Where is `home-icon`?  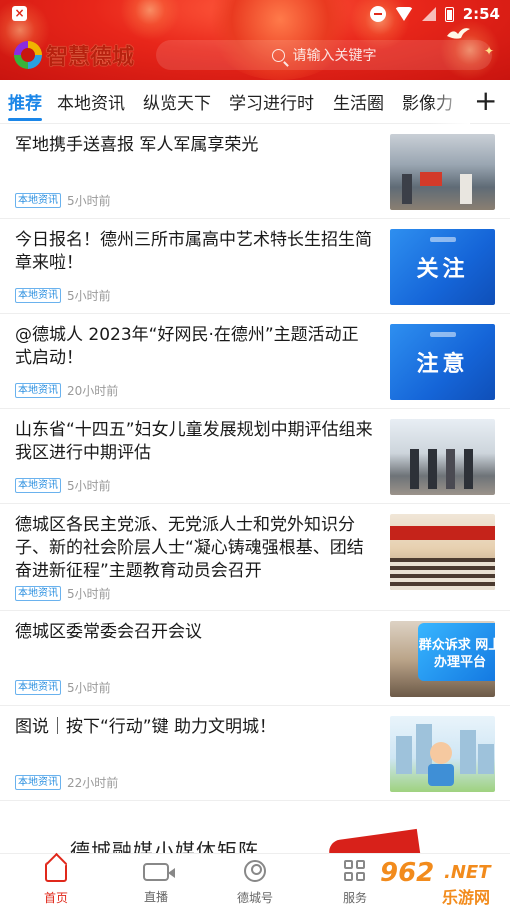
home-icon is located at coordinates (56, 872).